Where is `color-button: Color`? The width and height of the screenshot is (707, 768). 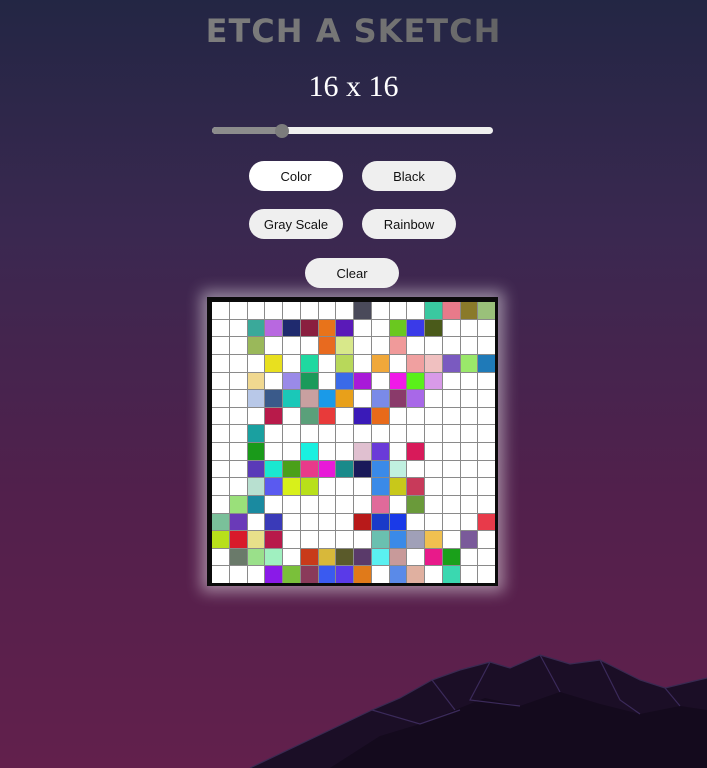
color-button: Color is located at coordinates (296, 176).